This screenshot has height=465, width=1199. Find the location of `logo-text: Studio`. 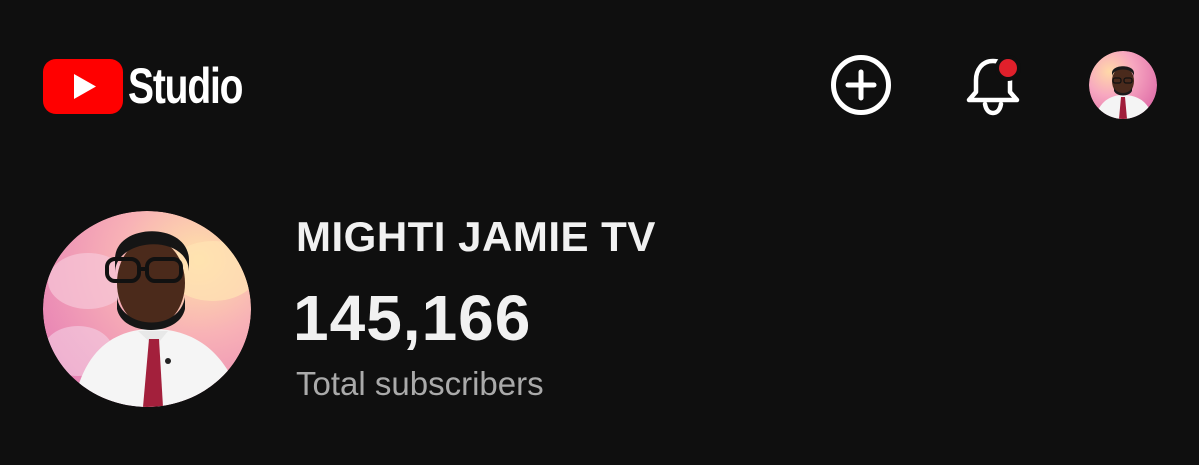

logo-text: Studio is located at coordinates (185, 86).